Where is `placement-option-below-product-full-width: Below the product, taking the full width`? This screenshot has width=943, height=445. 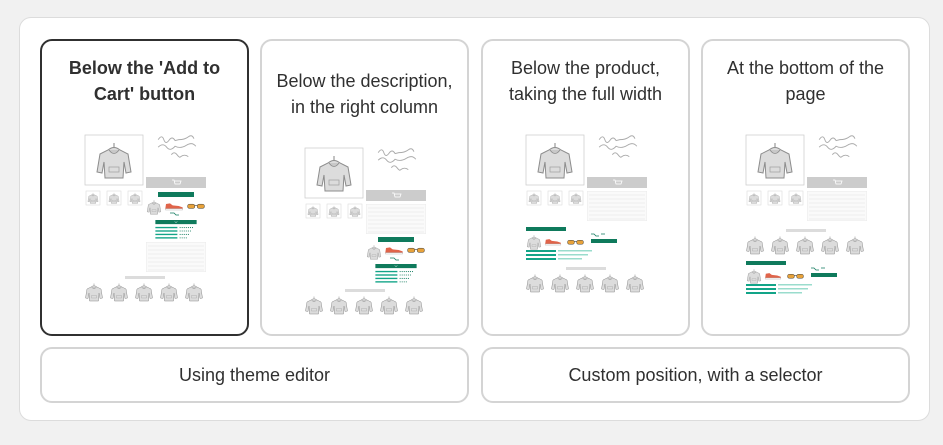
placement-option-below-product-full-width: Below the product, taking the full width is located at coordinates (585, 187).